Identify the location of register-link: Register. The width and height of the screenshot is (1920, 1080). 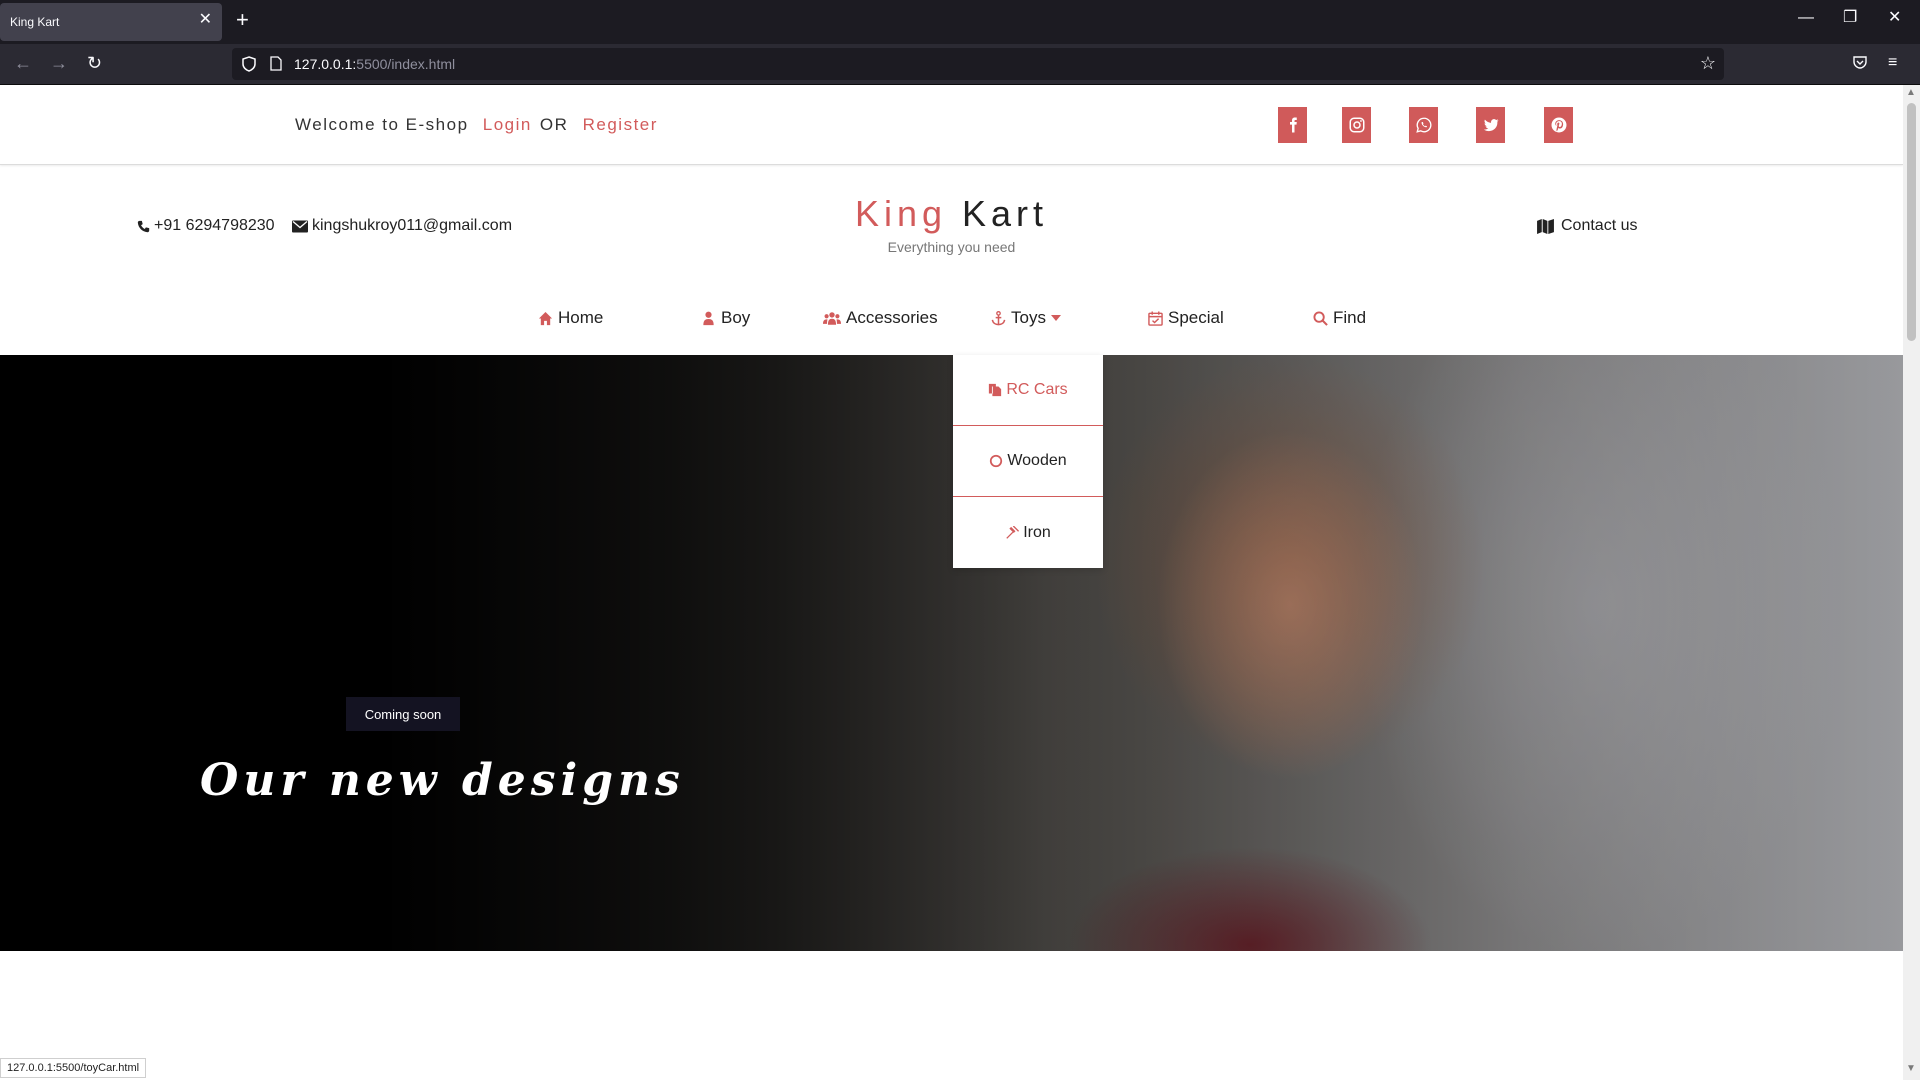
(620, 124).